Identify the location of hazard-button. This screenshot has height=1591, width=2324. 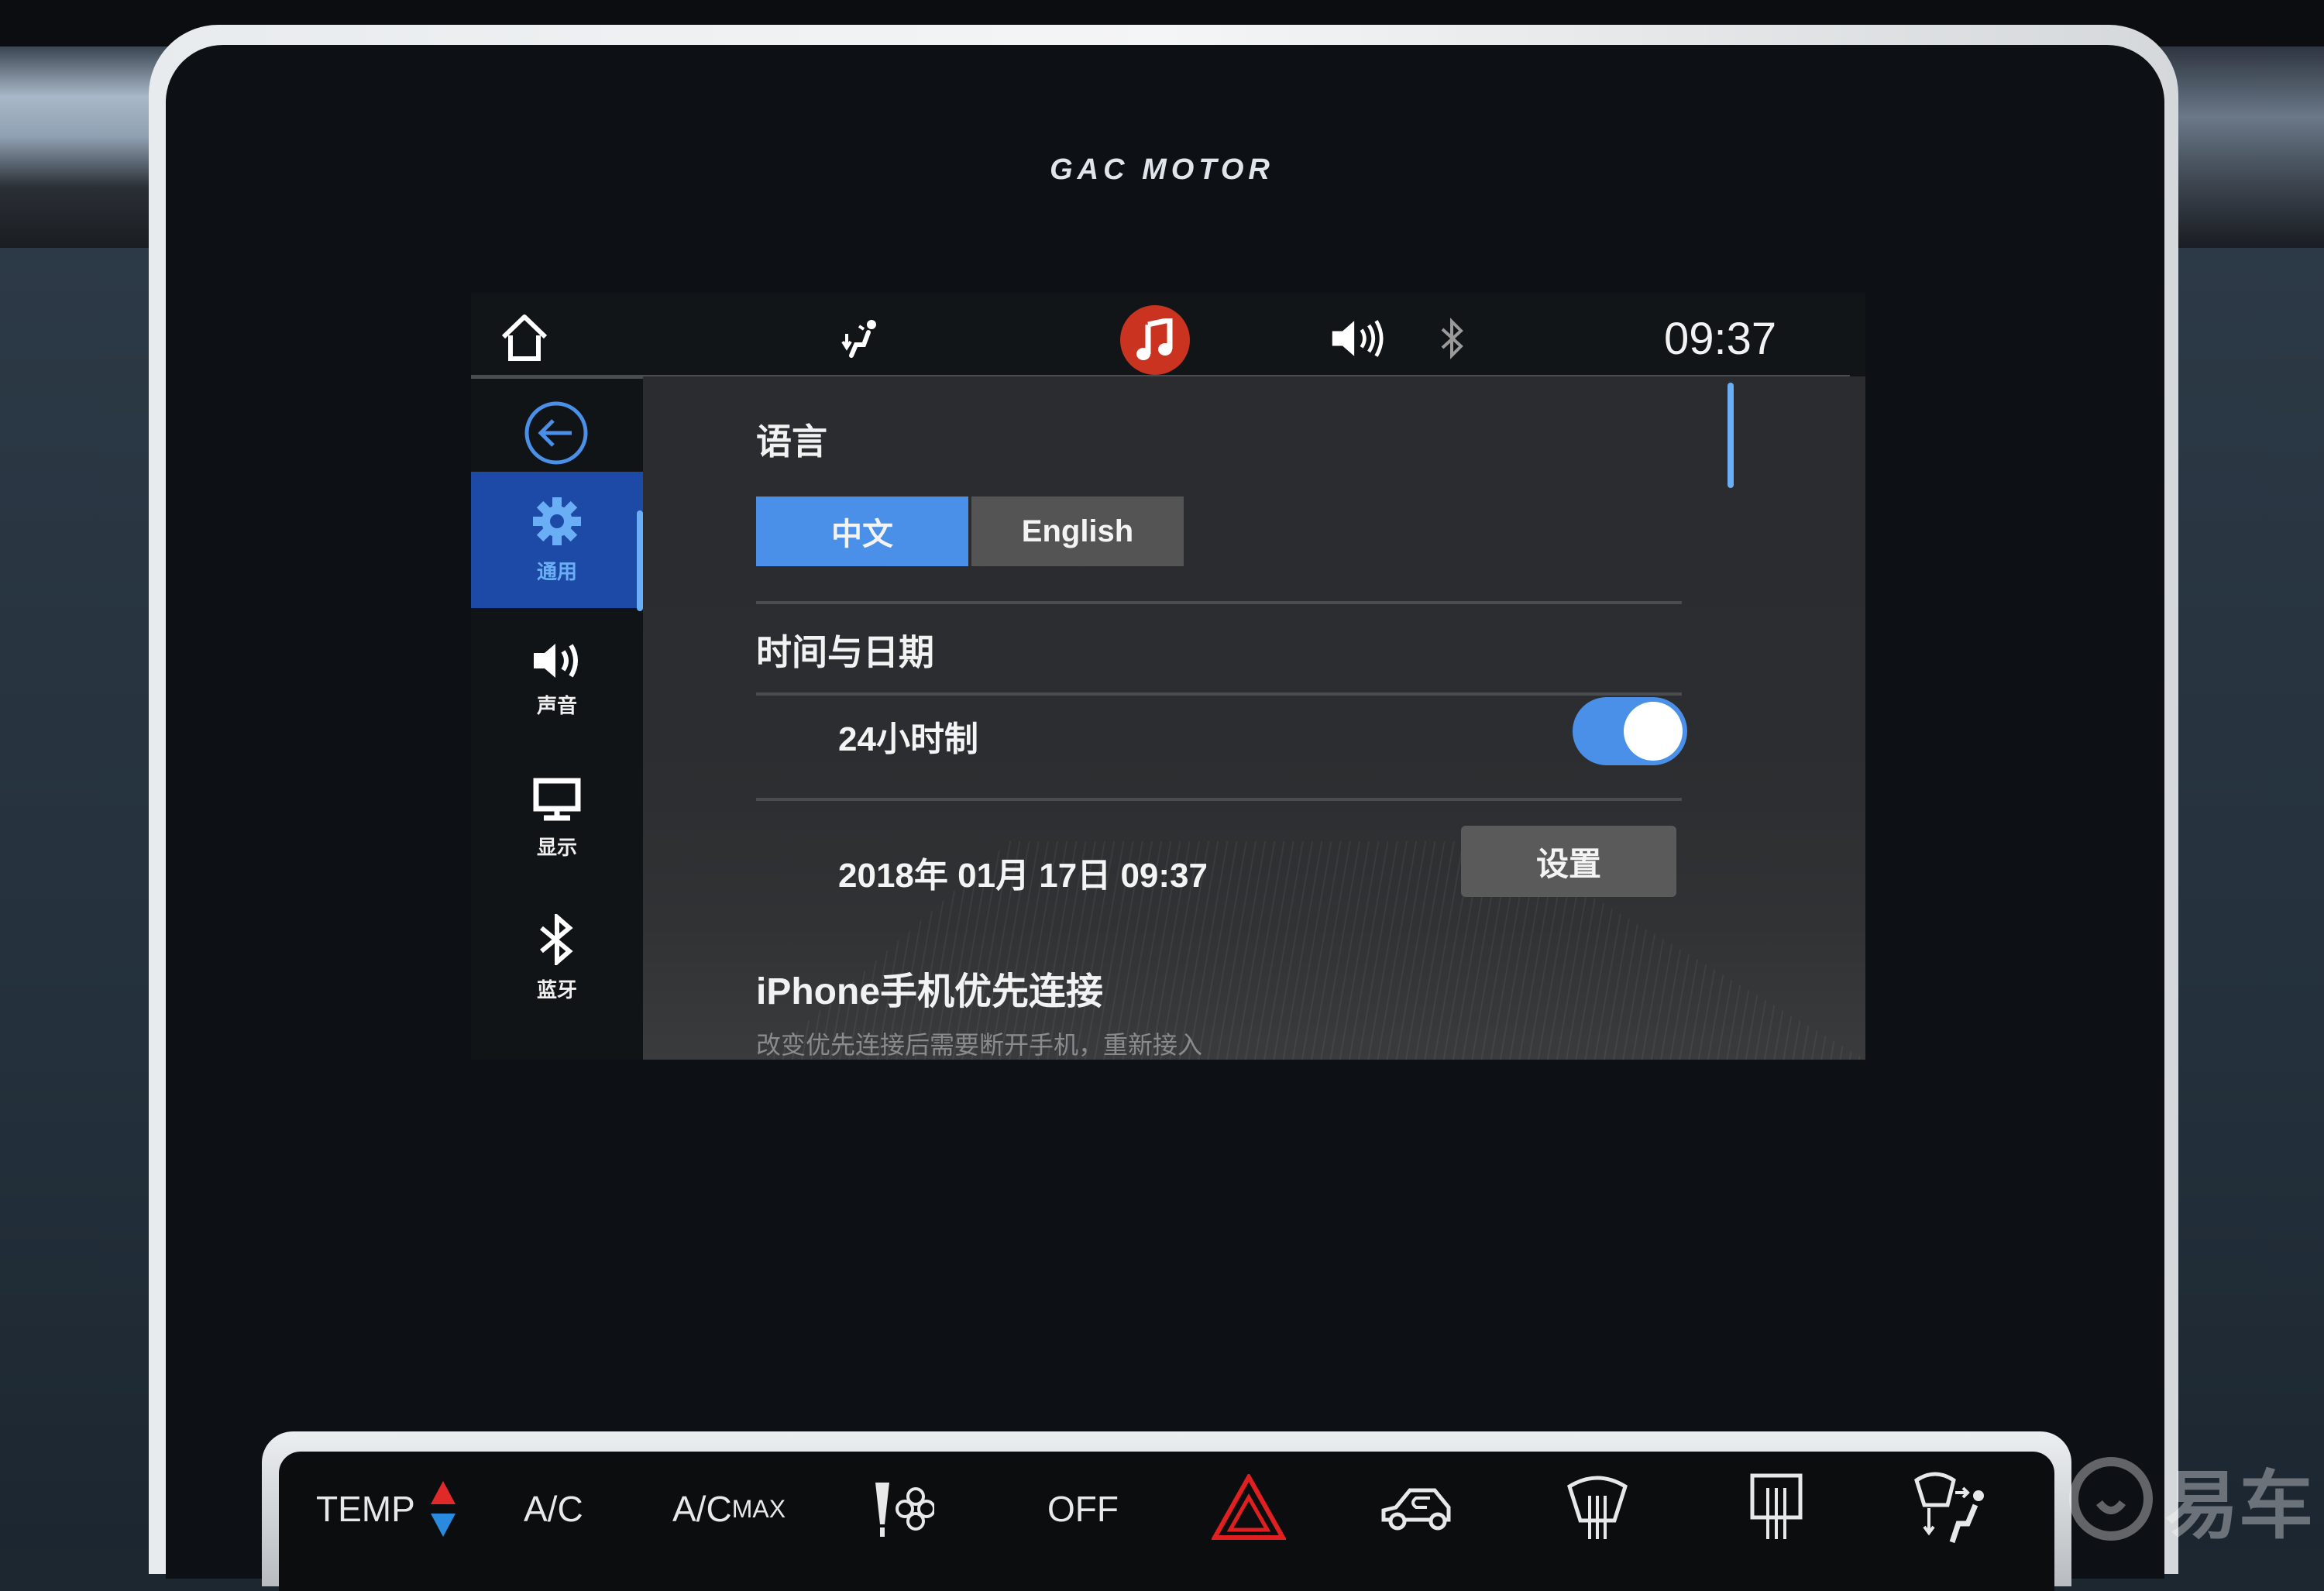
(1249, 1507).